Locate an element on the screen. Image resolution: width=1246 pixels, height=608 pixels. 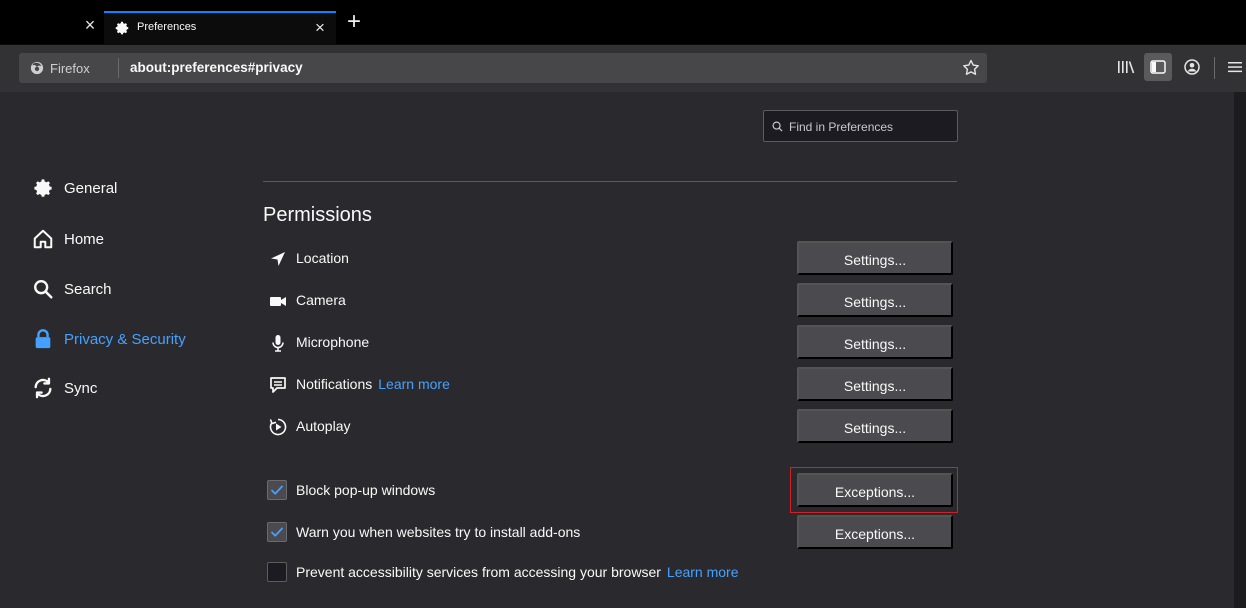
notifications-learn-more-link: Learn more is located at coordinates (414, 384).